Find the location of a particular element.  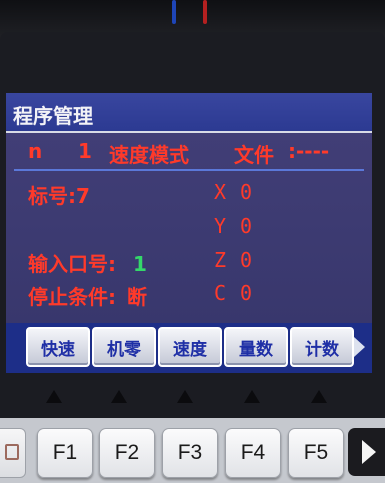

f2-indicator-icon is located at coordinates (119, 396).